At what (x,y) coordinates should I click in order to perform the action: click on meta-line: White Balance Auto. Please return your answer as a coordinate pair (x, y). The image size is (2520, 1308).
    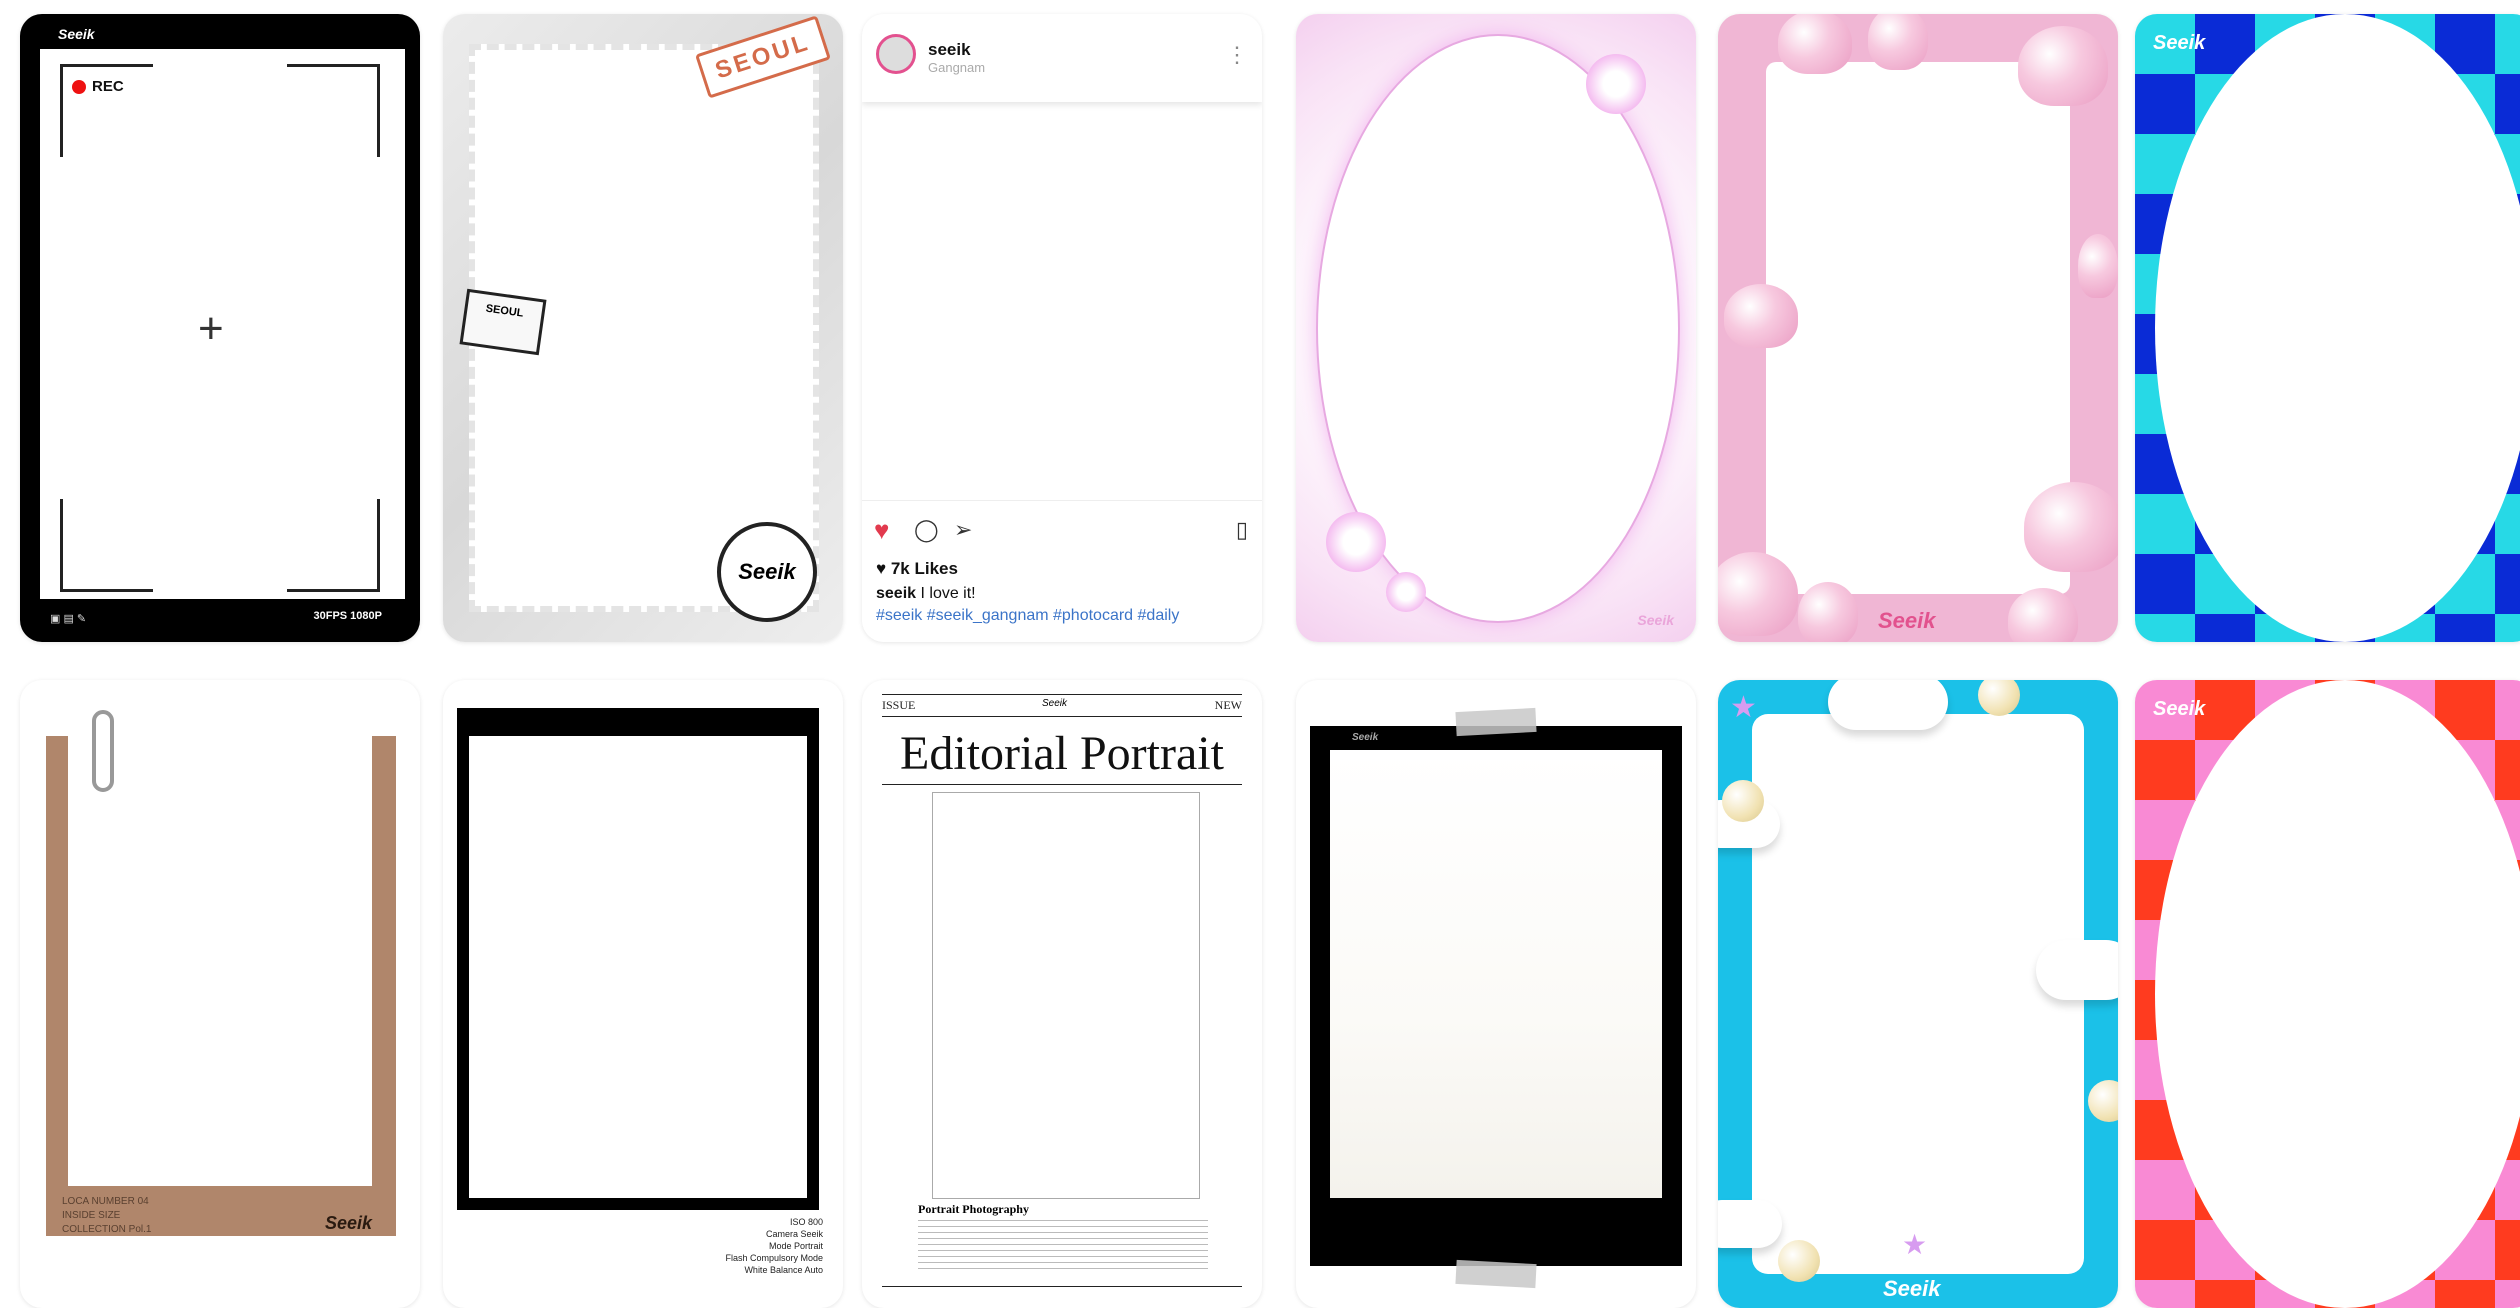
    Looking at the image, I should click on (783, 1270).